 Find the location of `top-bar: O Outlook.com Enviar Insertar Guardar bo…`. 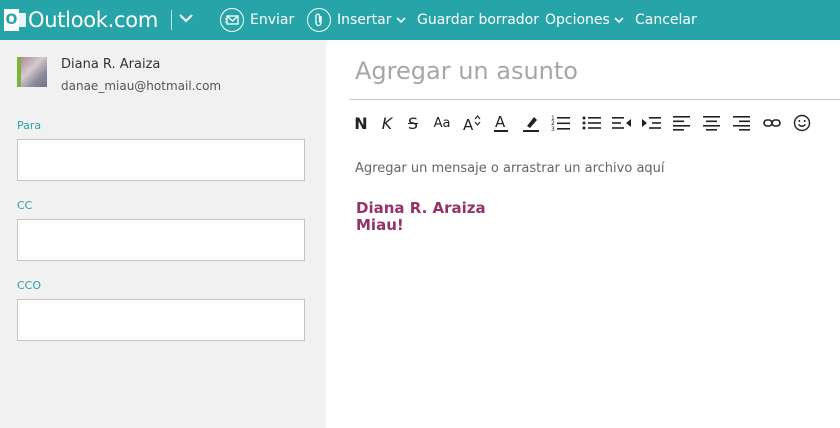

top-bar: O Outlook.com Enviar Insertar Guardar bo… is located at coordinates (420, 20).